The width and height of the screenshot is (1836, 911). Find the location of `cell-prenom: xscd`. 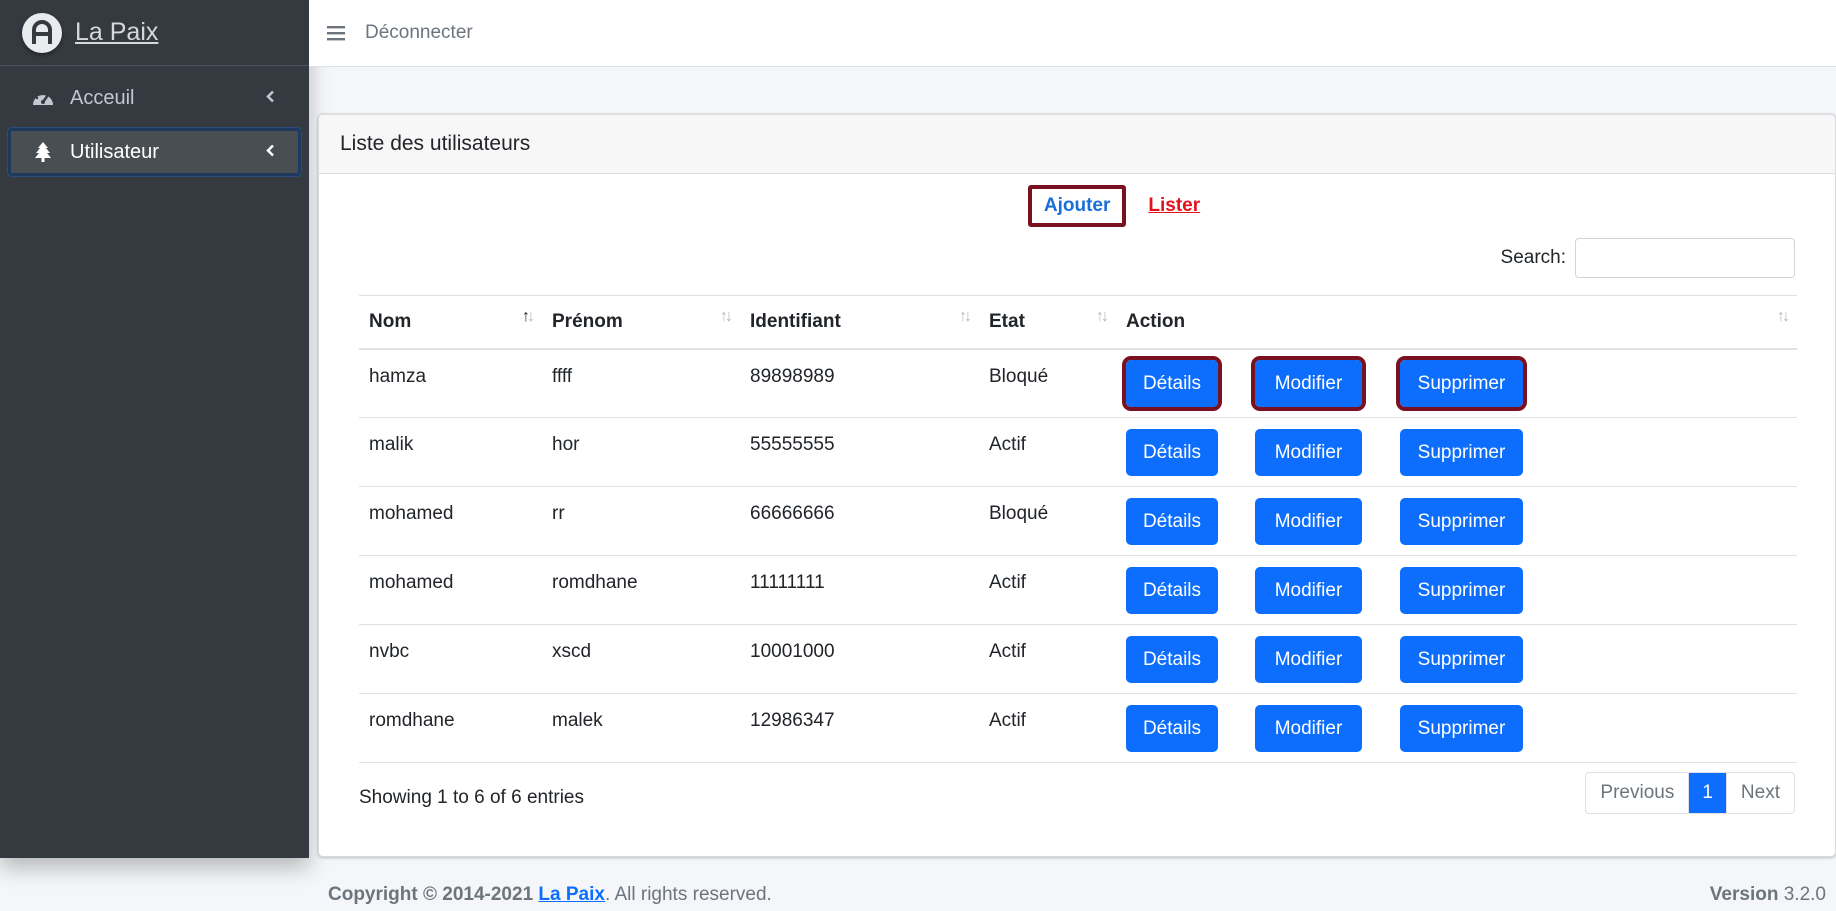

cell-prenom: xscd is located at coordinates (641, 659).